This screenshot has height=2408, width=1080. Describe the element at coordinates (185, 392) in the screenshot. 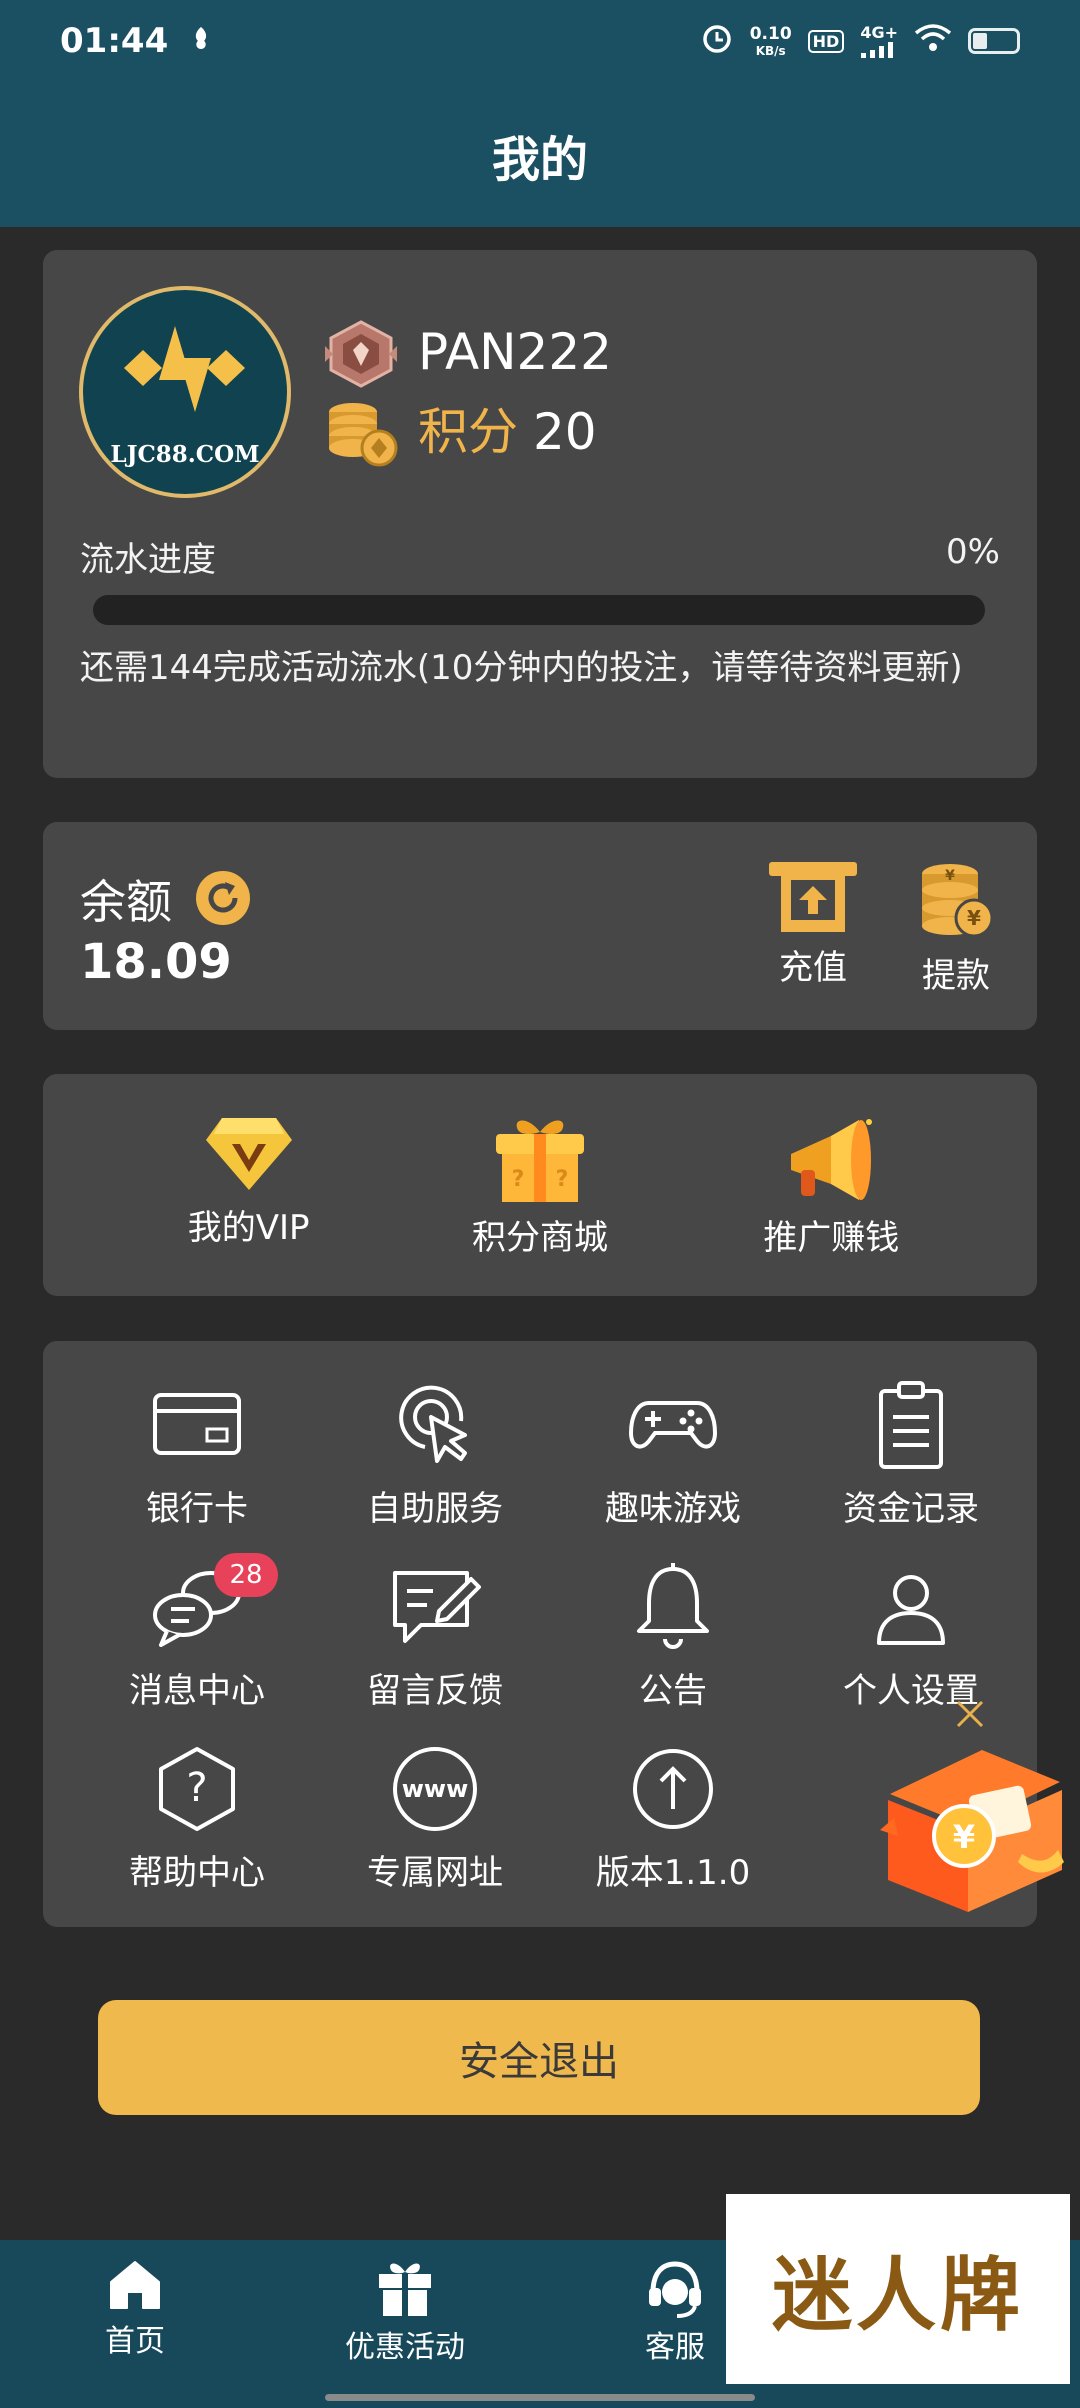

I see `avatar: LJC88.COM` at that location.